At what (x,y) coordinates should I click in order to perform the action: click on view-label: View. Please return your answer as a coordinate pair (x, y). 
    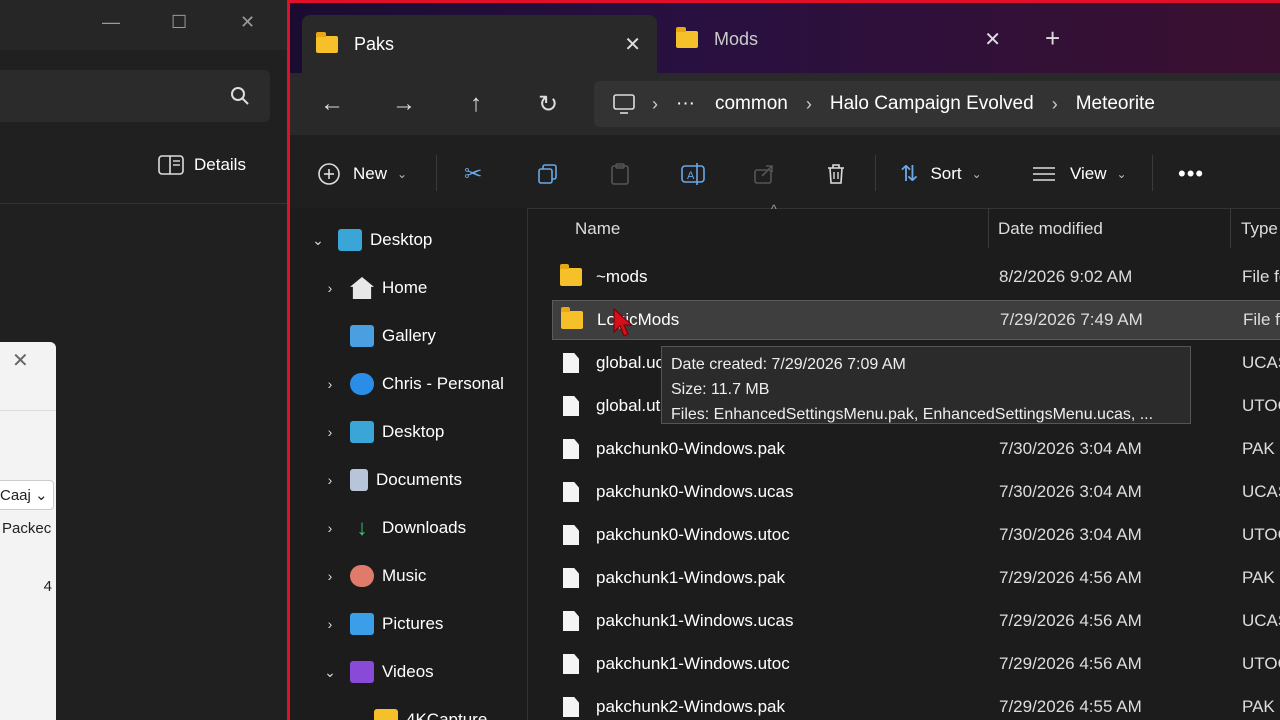
    Looking at the image, I should click on (1088, 173).